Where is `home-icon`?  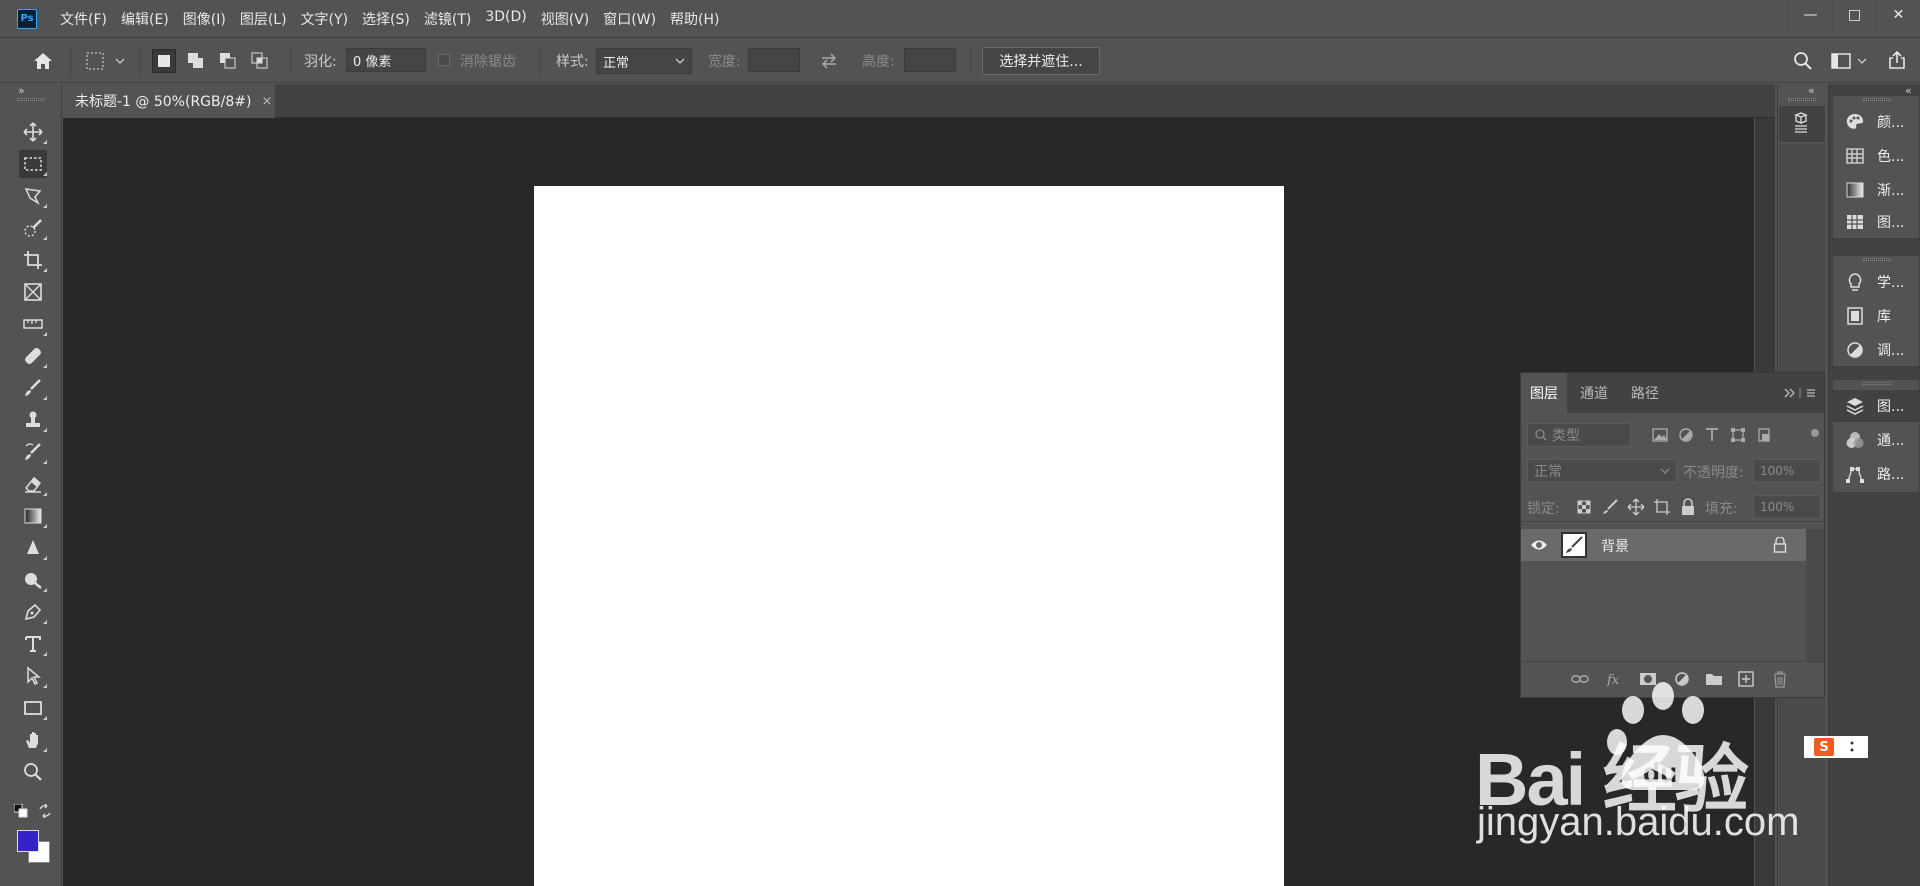 home-icon is located at coordinates (43, 61).